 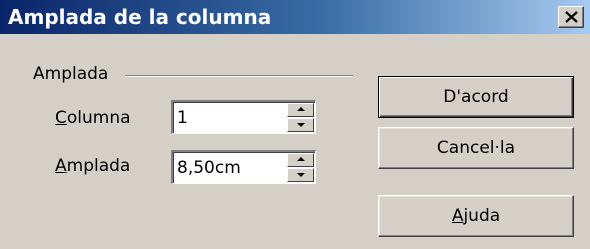 What do you see at coordinates (98, 118) in the screenshot?
I see `column-label-rest: olumna` at bounding box center [98, 118].